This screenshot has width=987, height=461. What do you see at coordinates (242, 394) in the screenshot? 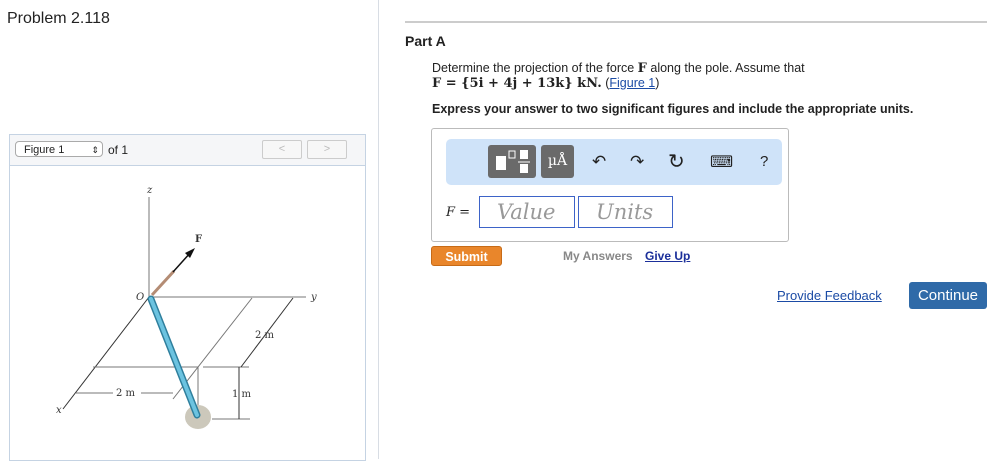
I see `dimension-label: 1 m` at bounding box center [242, 394].